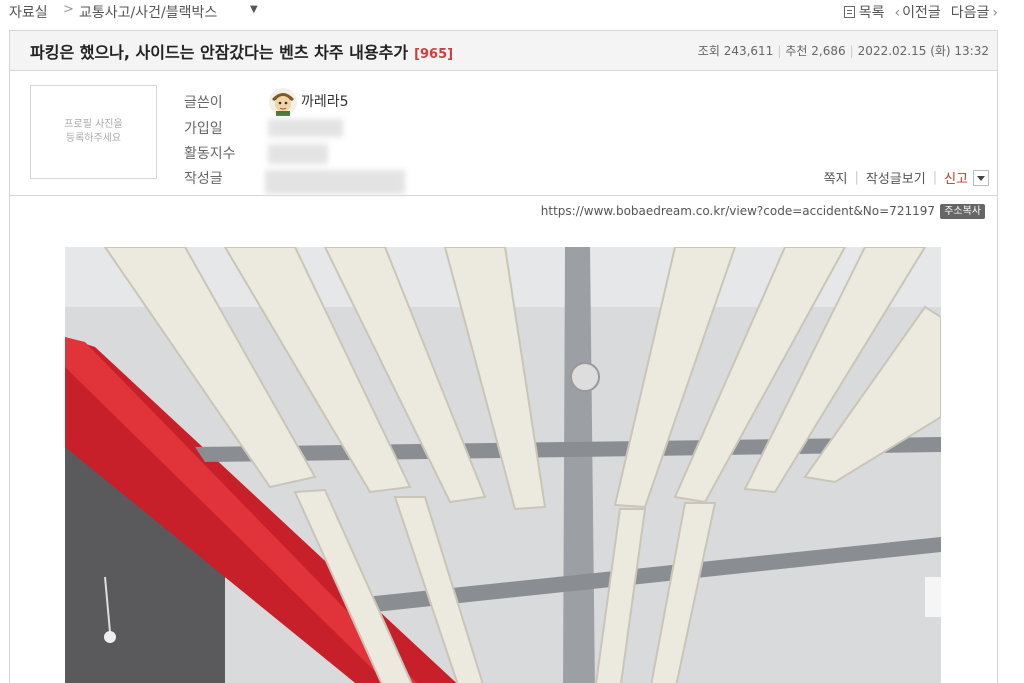 This screenshot has width=1024, height=683. Describe the element at coordinates (254, 9) in the screenshot. I see `category-dropdown-icon: ▼` at that location.